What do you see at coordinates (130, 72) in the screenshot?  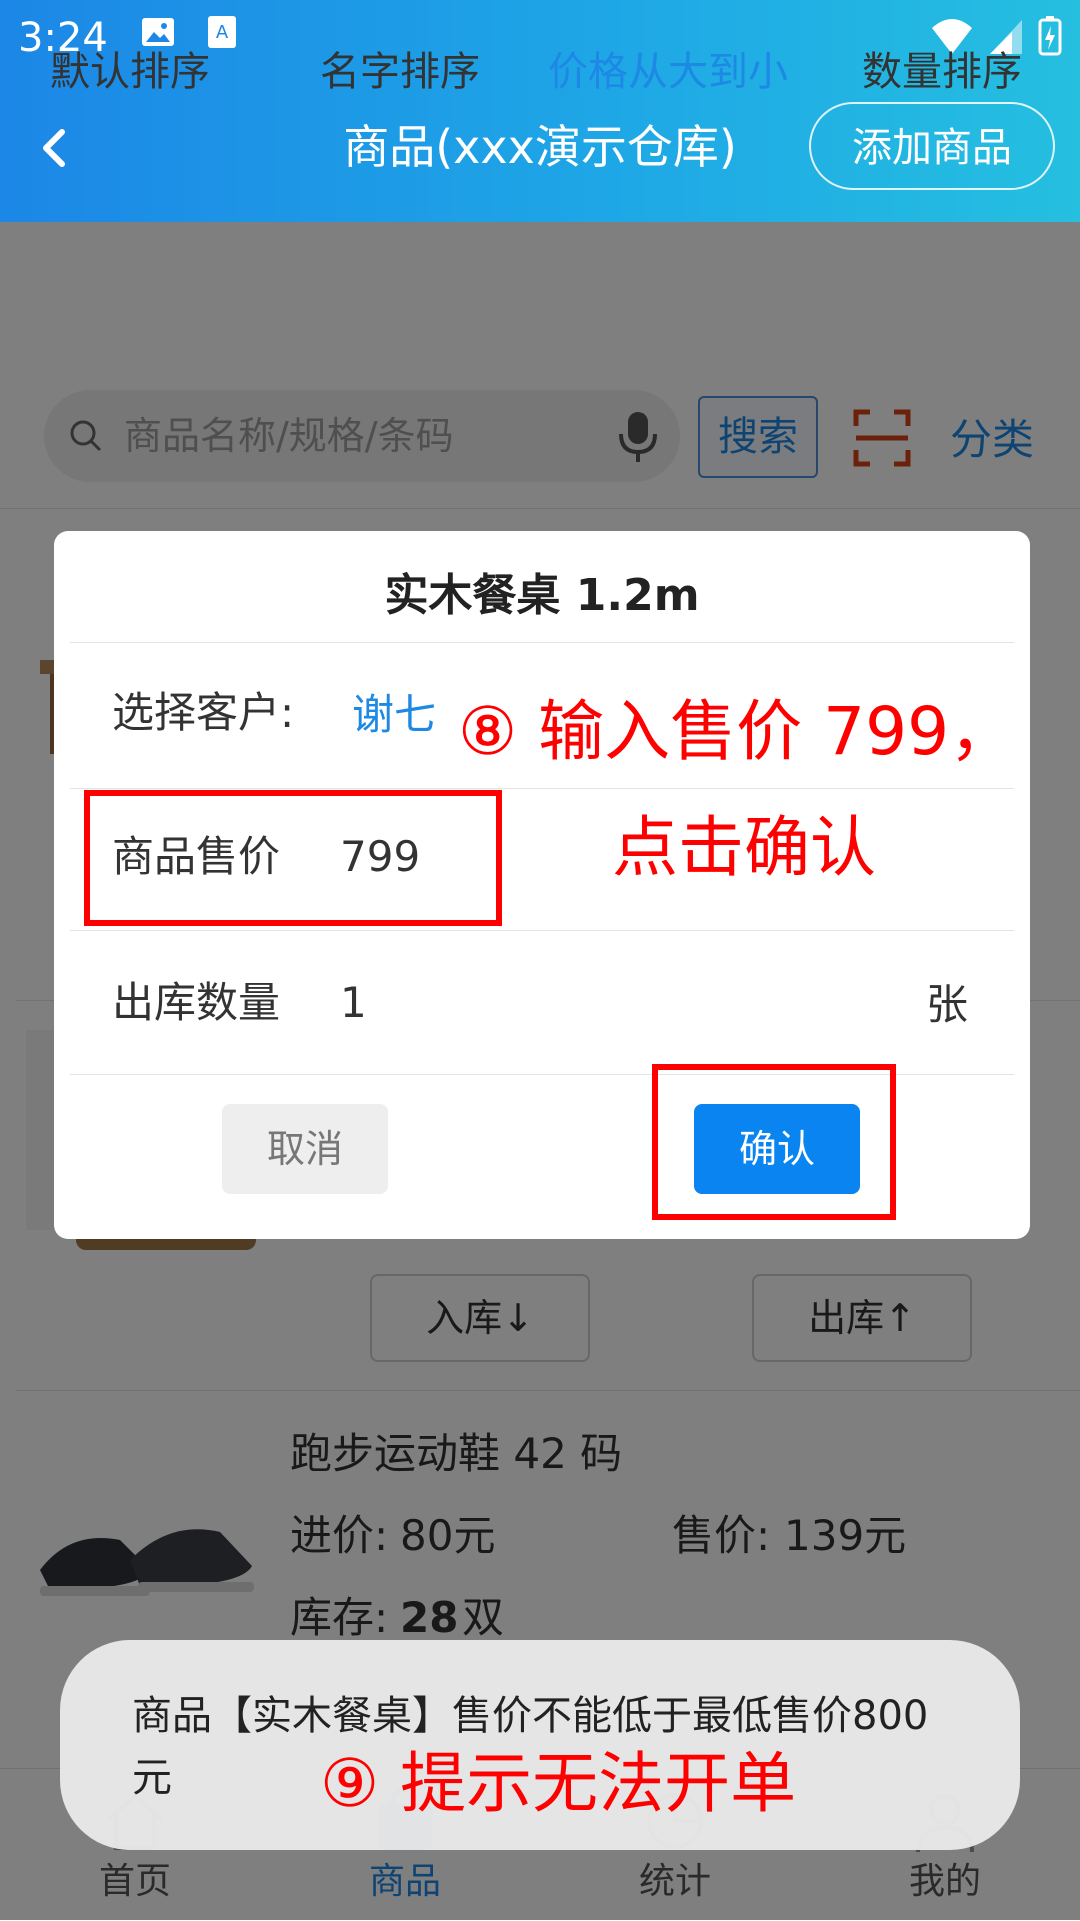 I see `sort-default: 默认排序` at bounding box center [130, 72].